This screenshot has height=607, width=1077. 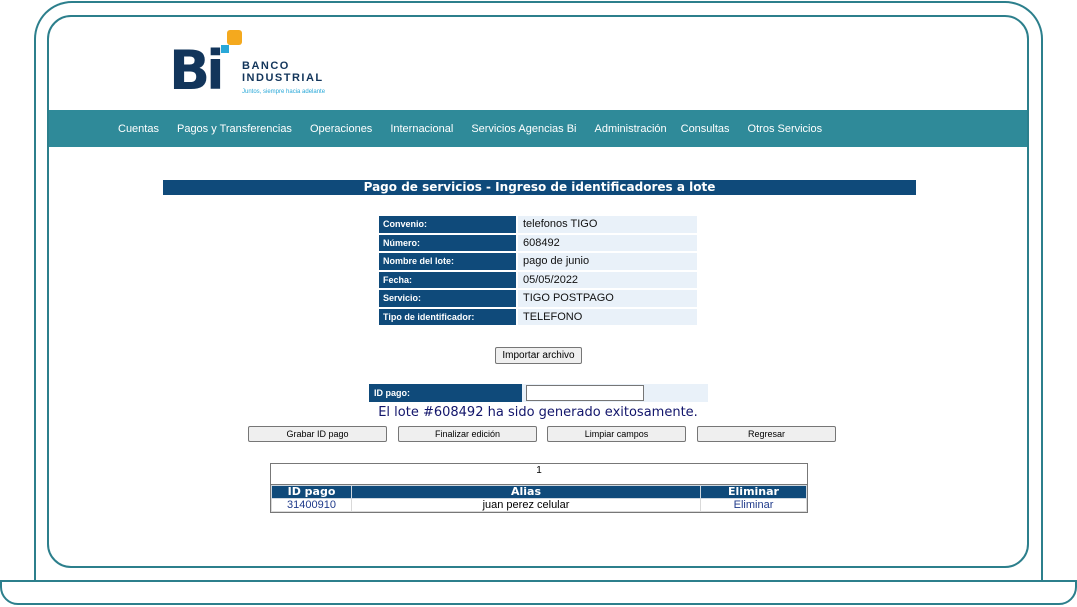 I want to click on detail-label: Servicio:, so click(x=447, y=298).